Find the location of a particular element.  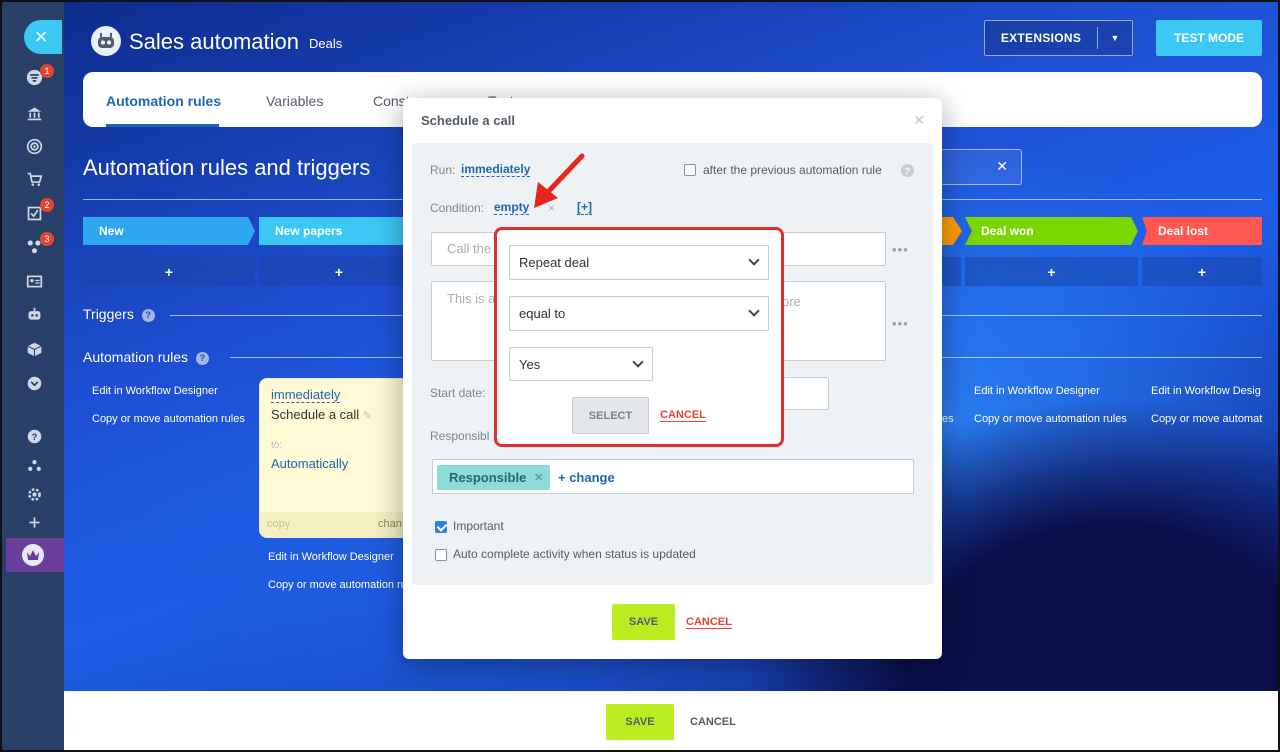

tab-variables: Variables is located at coordinates (294, 101).